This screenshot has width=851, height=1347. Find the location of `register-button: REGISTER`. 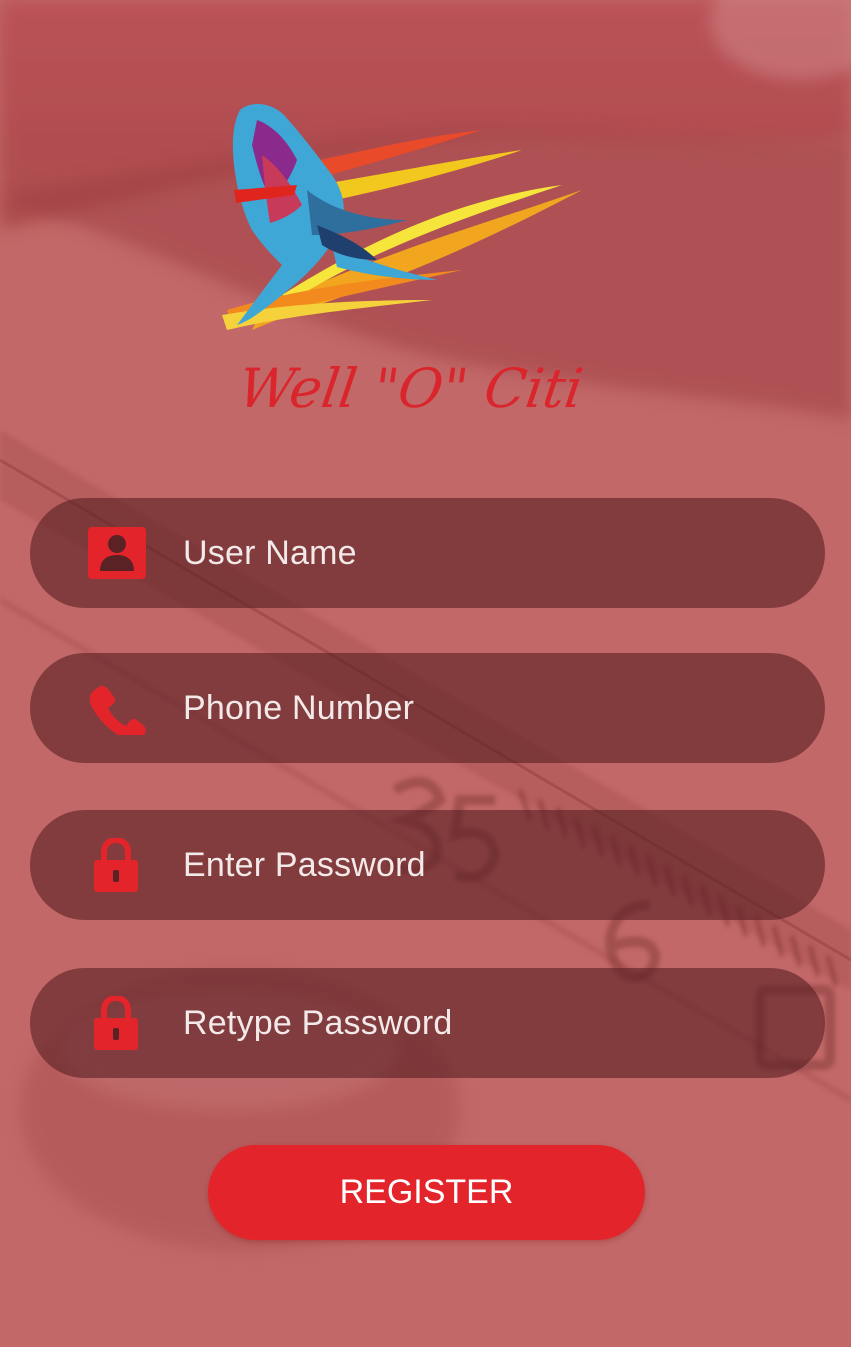

register-button: REGISTER is located at coordinates (426, 1192).